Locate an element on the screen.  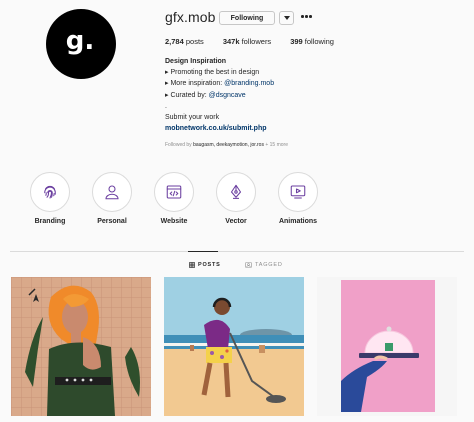
bio-line-5: Submit your work is located at coordinates (192, 118).